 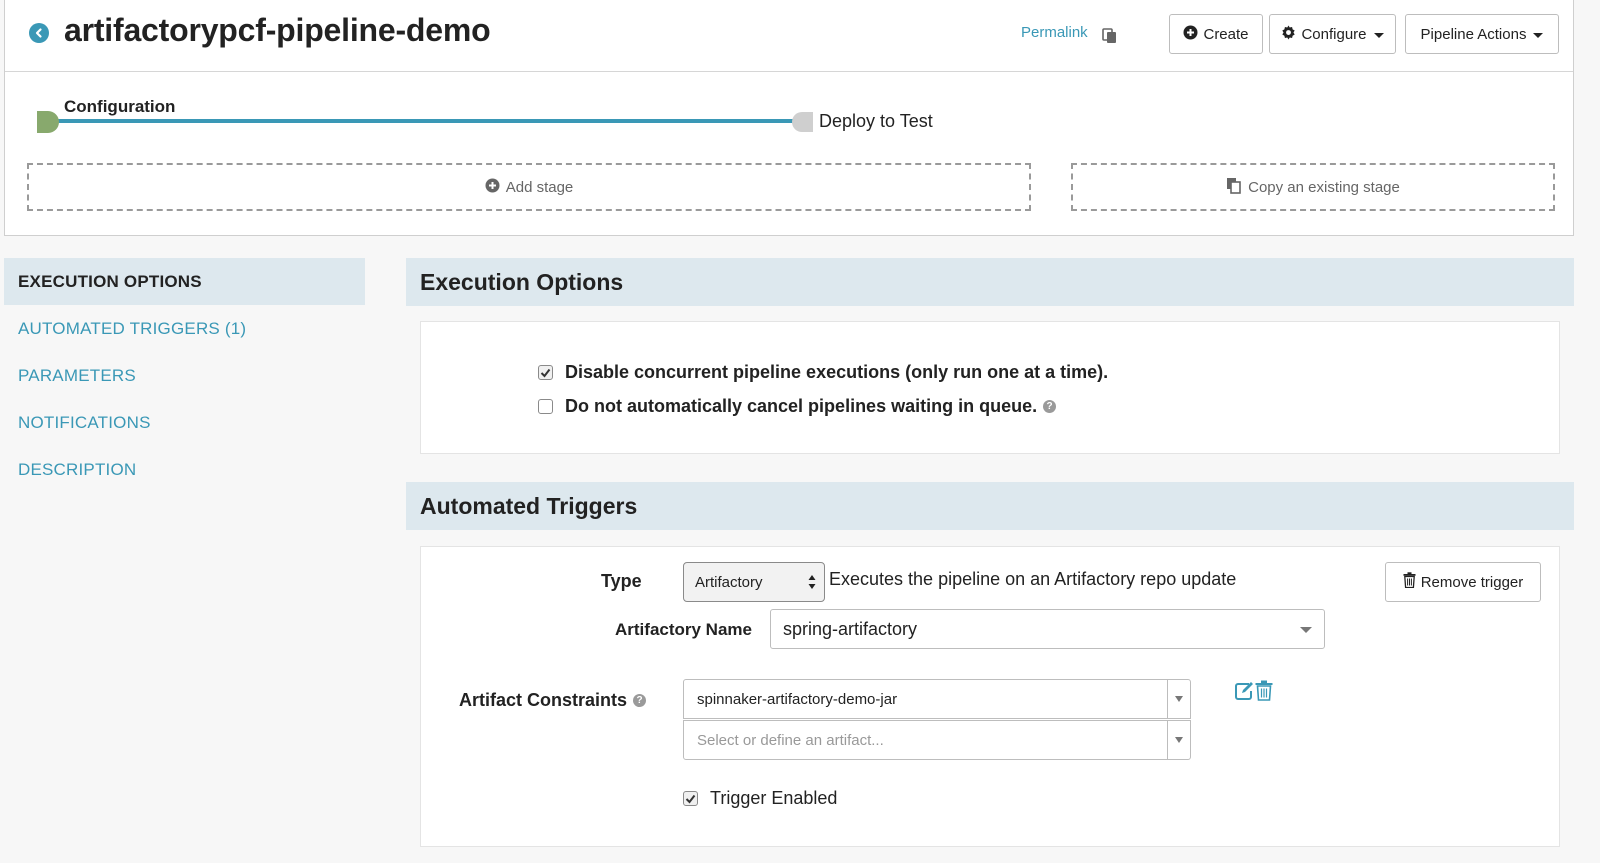 What do you see at coordinates (797, 699) in the screenshot?
I see `artifact-constraint-value: spinnaker-artifactory-demo-jar` at bounding box center [797, 699].